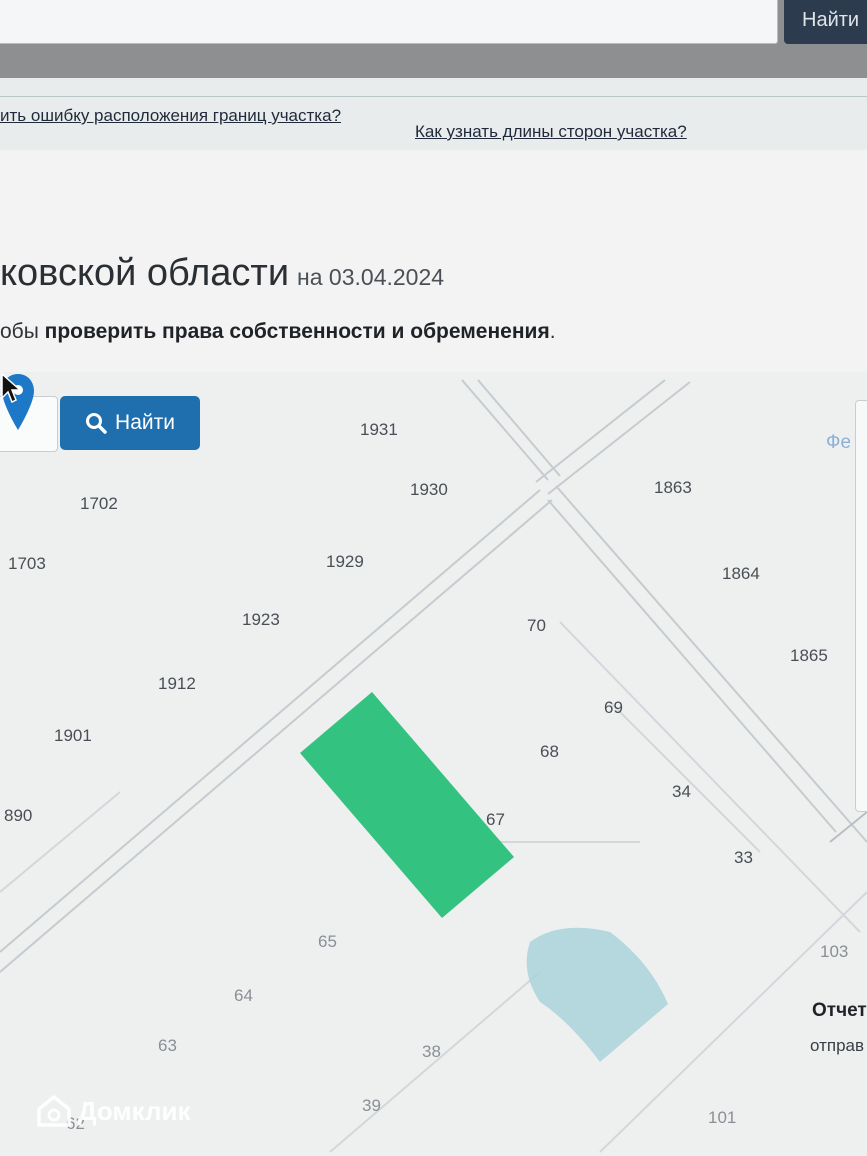 This screenshot has height=1156, width=867. I want to click on plot-label: 1863, so click(673, 488).